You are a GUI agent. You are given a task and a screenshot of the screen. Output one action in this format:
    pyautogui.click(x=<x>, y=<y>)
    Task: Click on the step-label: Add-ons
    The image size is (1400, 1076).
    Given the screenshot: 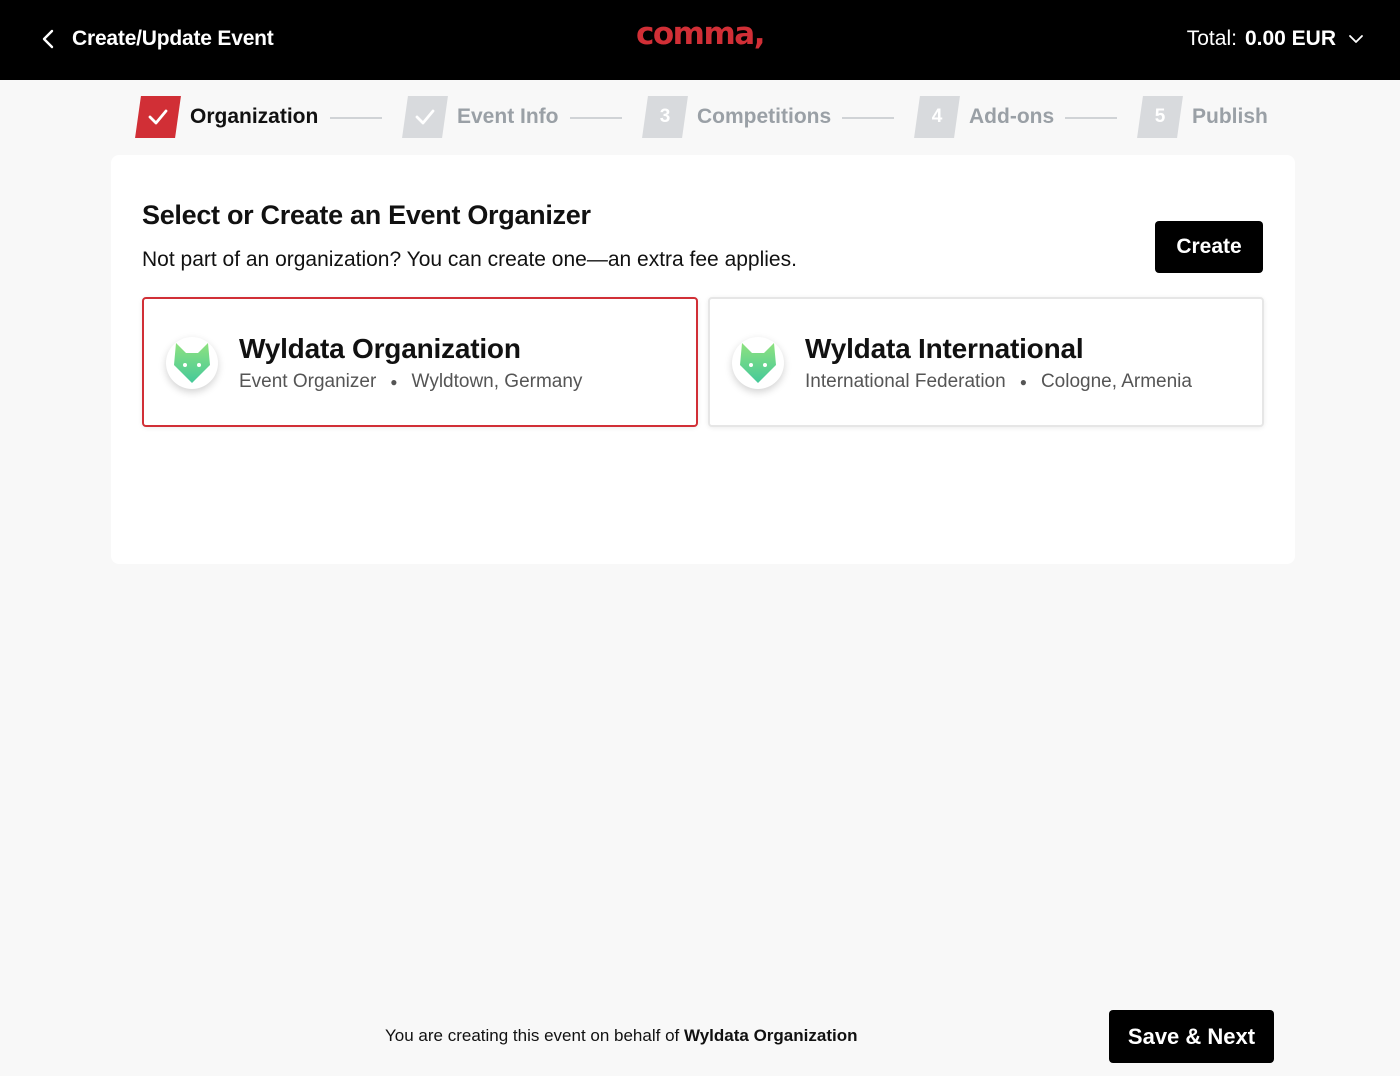 What is the action you would take?
    pyautogui.click(x=1012, y=116)
    